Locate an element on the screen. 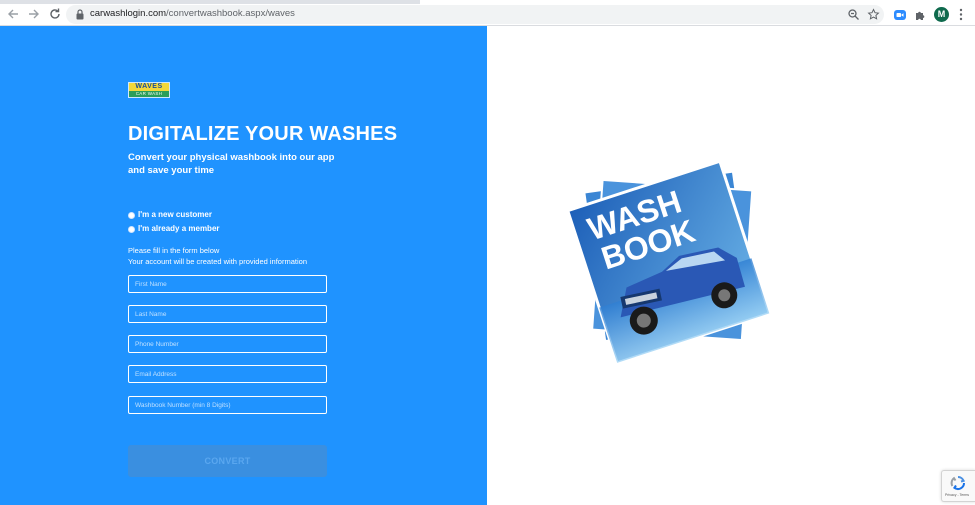 The width and height of the screenshot is (975, 505). washbook-stack-image: WASH BOOK is located at coordinates (669, 263).